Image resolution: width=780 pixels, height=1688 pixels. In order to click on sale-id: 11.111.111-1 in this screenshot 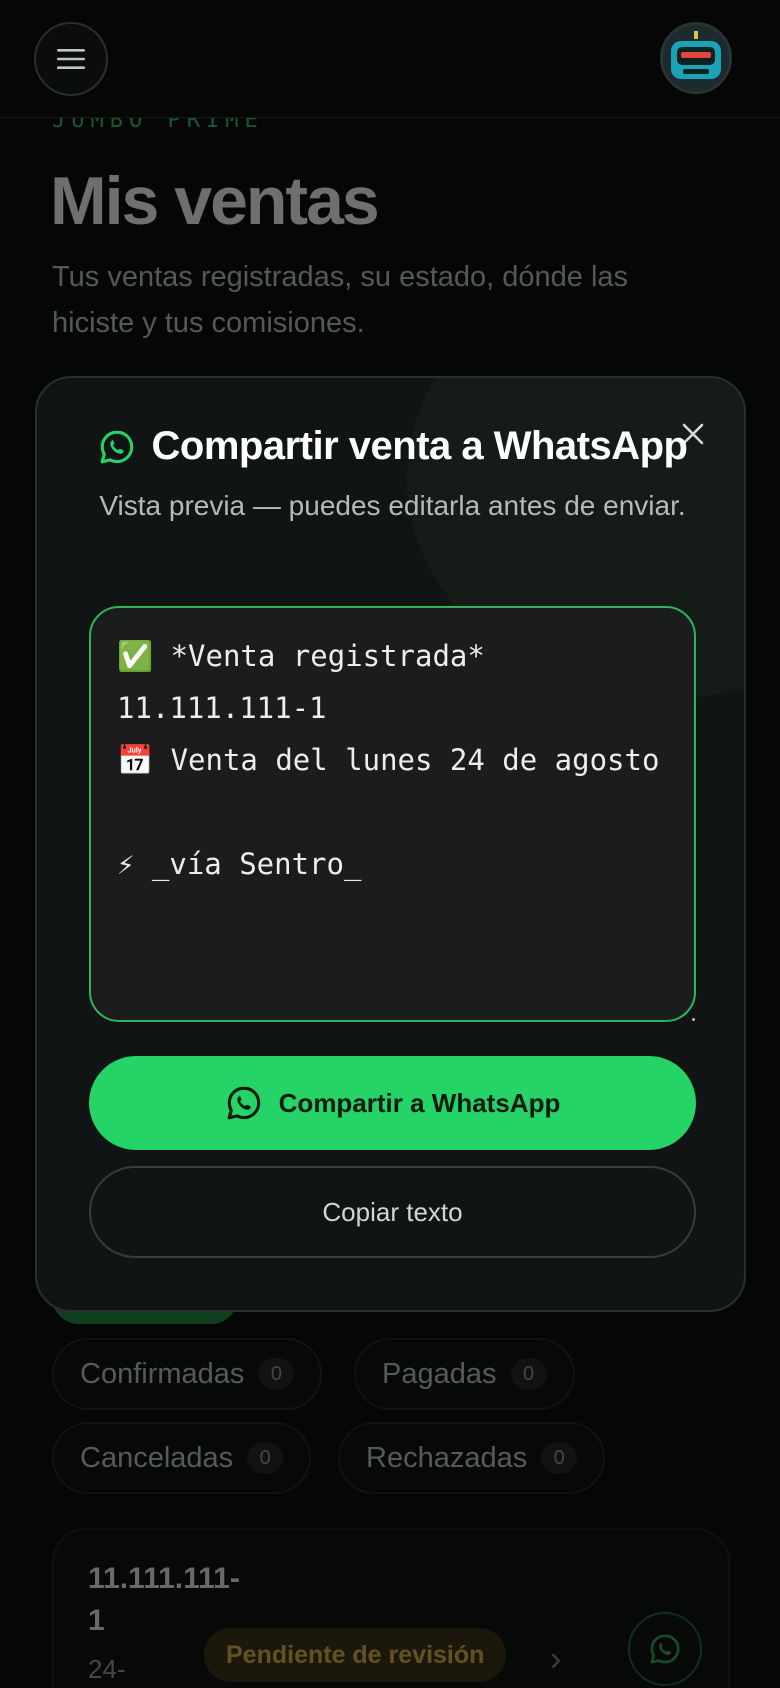, I will do `click(164, 1599)`.